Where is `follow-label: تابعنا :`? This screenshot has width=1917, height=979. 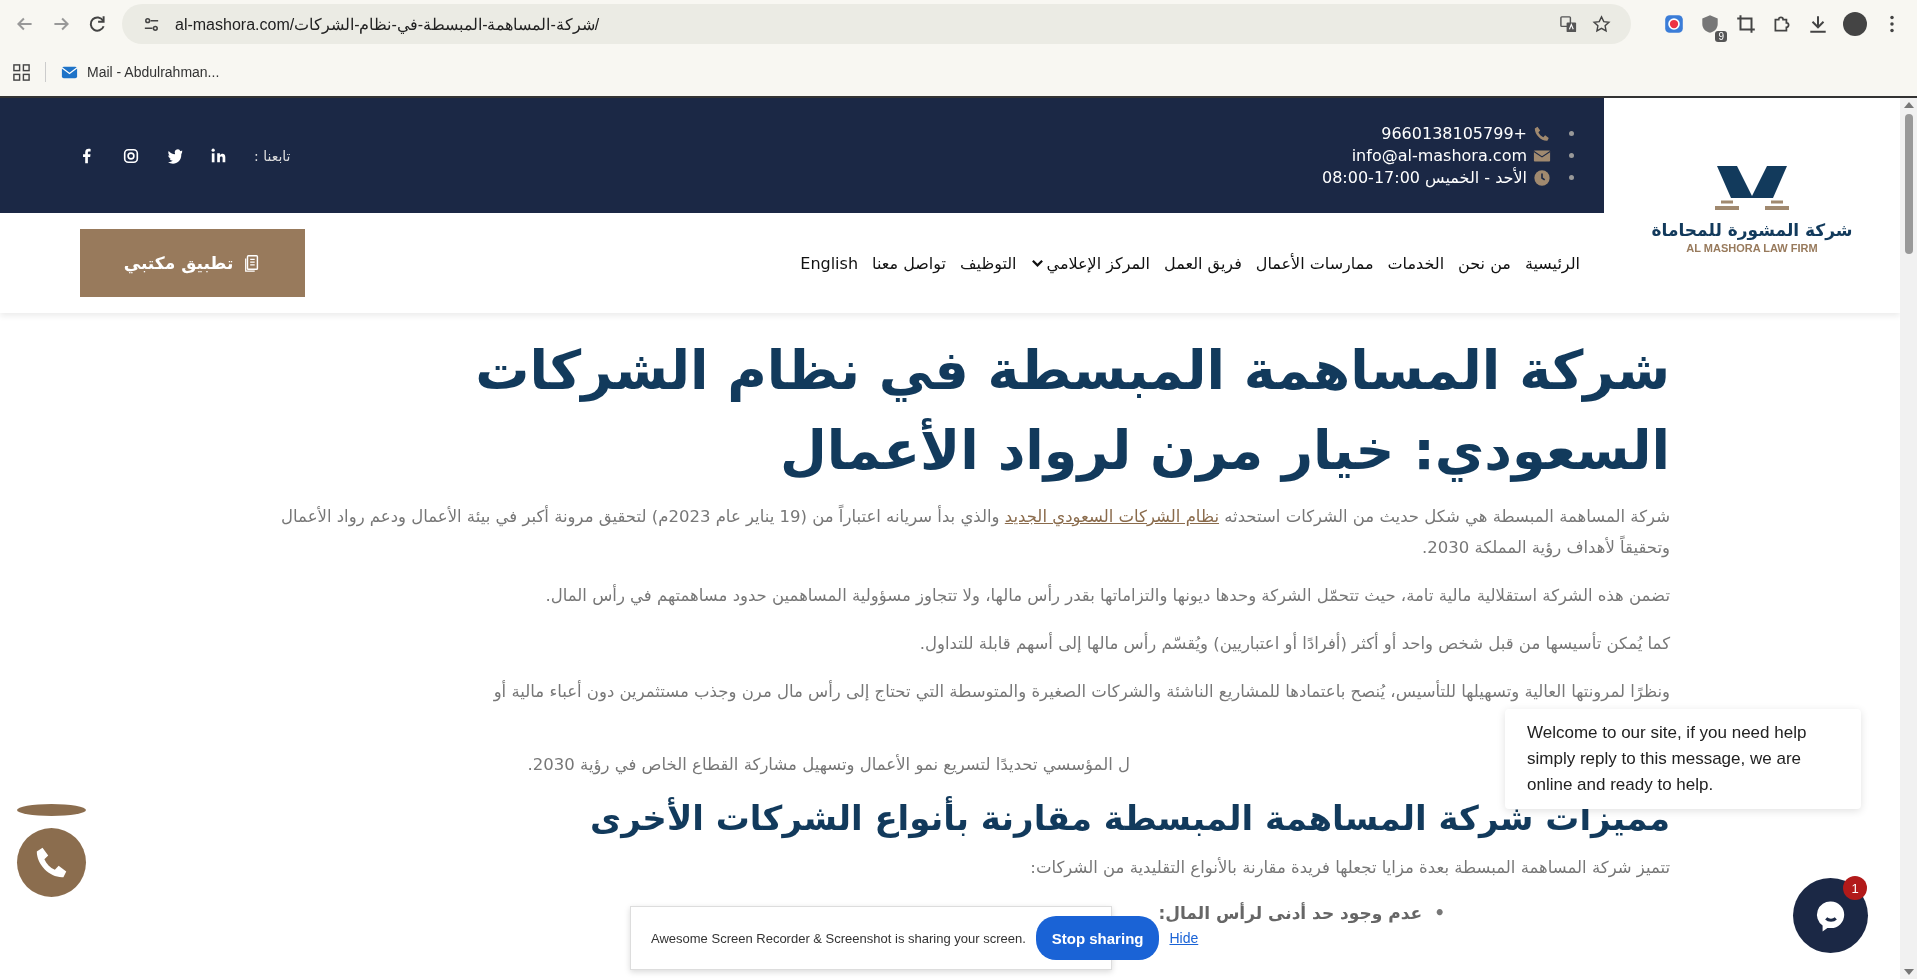
follow-label: تابعنا : is located at coordinates (272, 155).